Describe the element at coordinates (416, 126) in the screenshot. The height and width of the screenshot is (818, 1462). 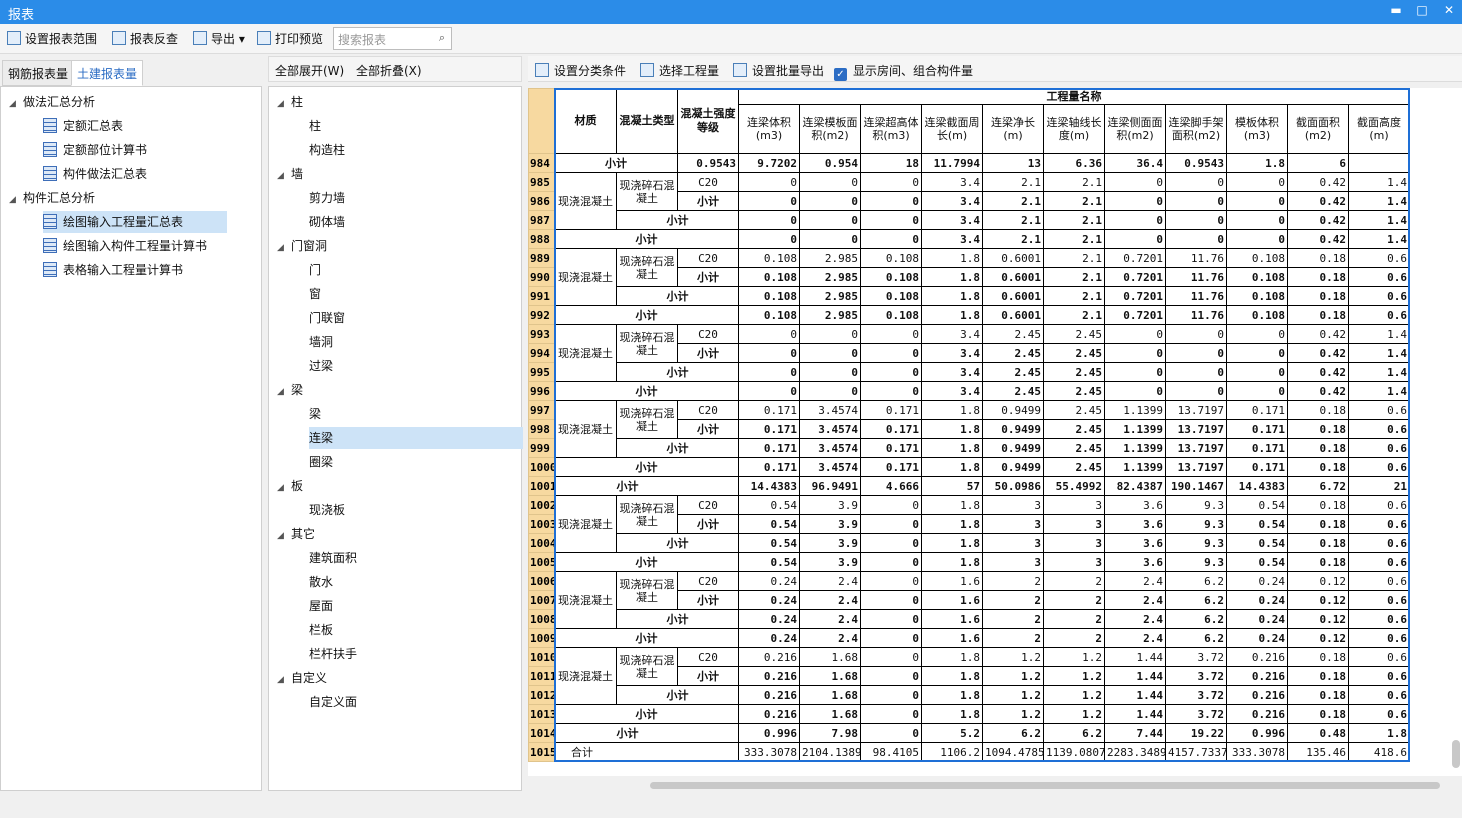
I see `component-item: 柱` at that location.